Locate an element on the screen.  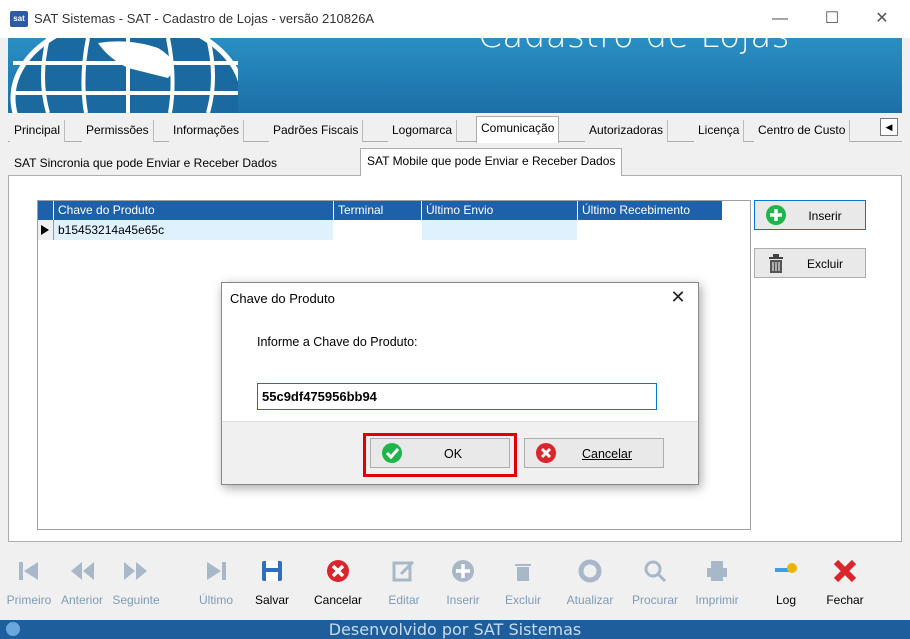
toolbar-label: Último is located at coordinates (215, 600).